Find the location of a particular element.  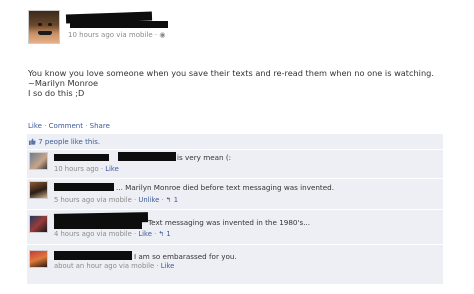

like-link: Like is located at coordinates (35, 126).